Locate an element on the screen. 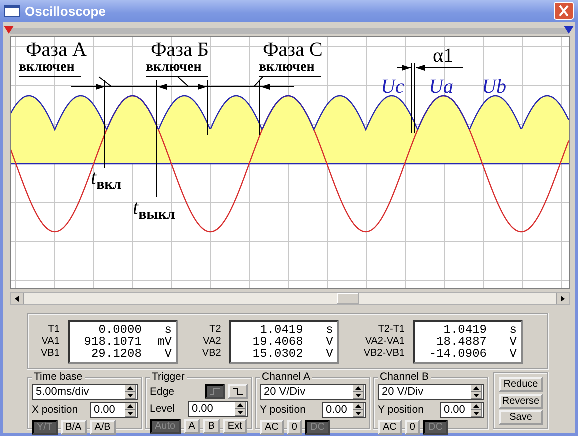 This screenshot has width=578, height=436. readout-value: 18.4887 is located at coordinates (461, 342).